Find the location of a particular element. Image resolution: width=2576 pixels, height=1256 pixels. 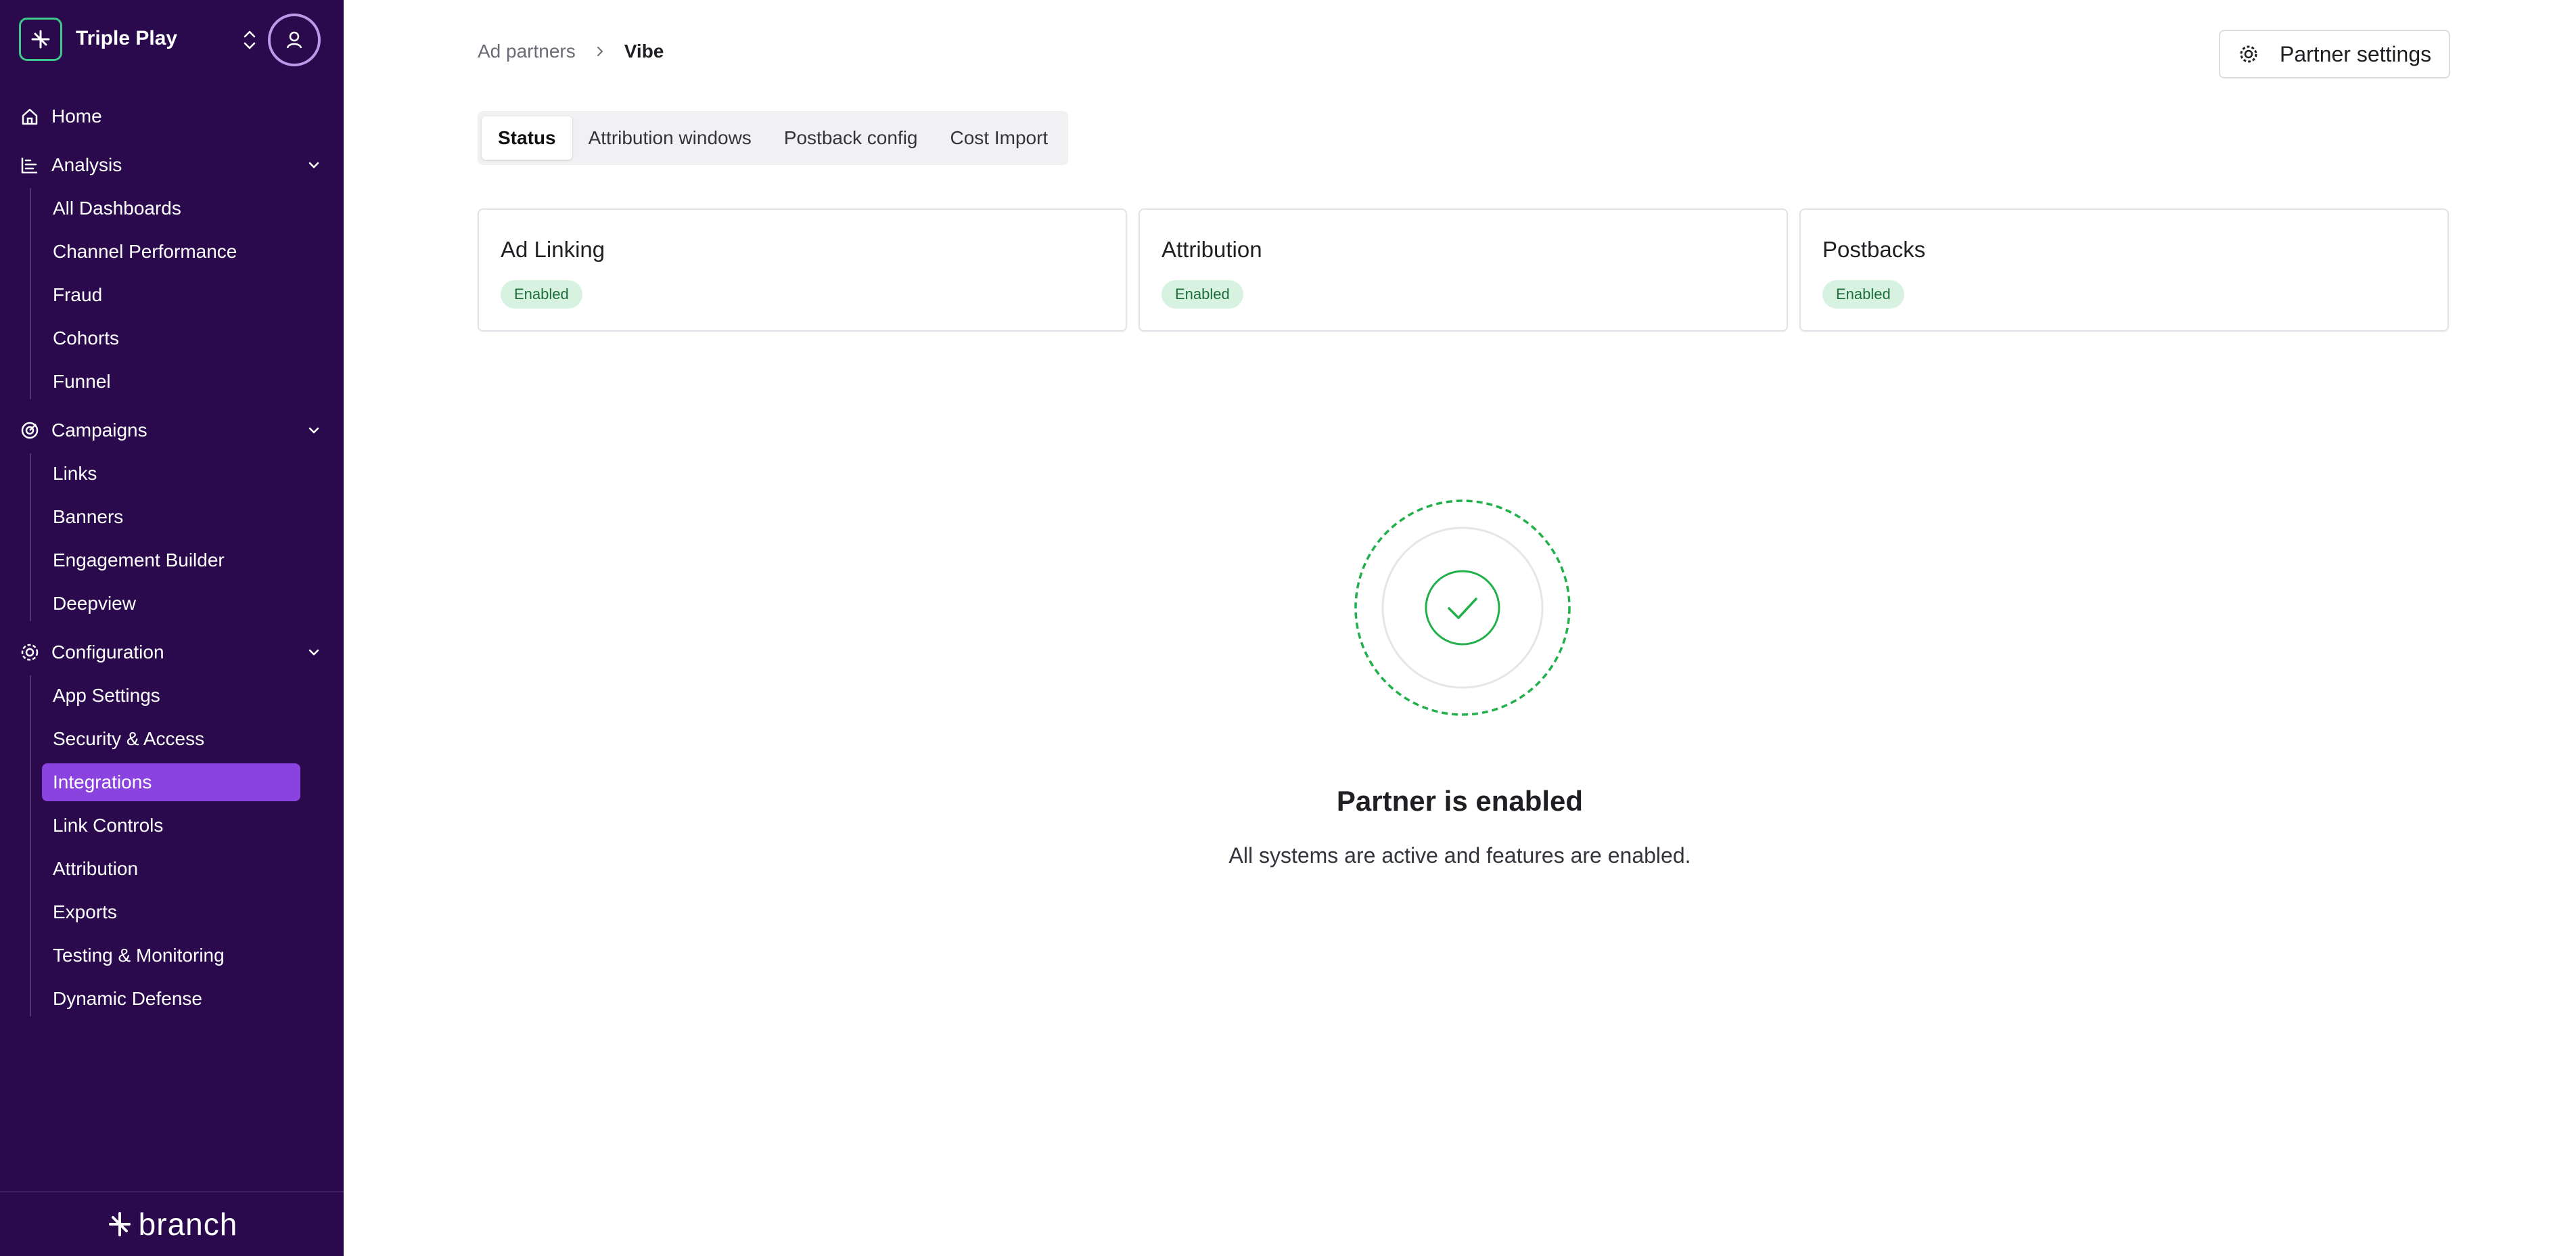

sidebar-item-all-dashboards: All Dashboards is located at coordinates (171, 208).